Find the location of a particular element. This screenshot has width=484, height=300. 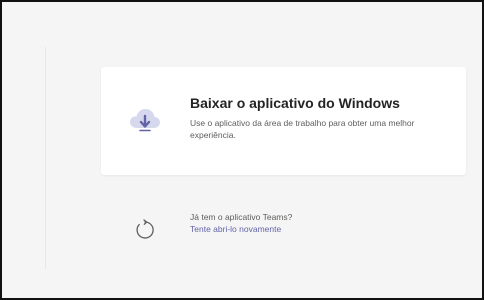

existing-app-question: Já tem o aplicativo Teams? is located at coordinates (241, 217).